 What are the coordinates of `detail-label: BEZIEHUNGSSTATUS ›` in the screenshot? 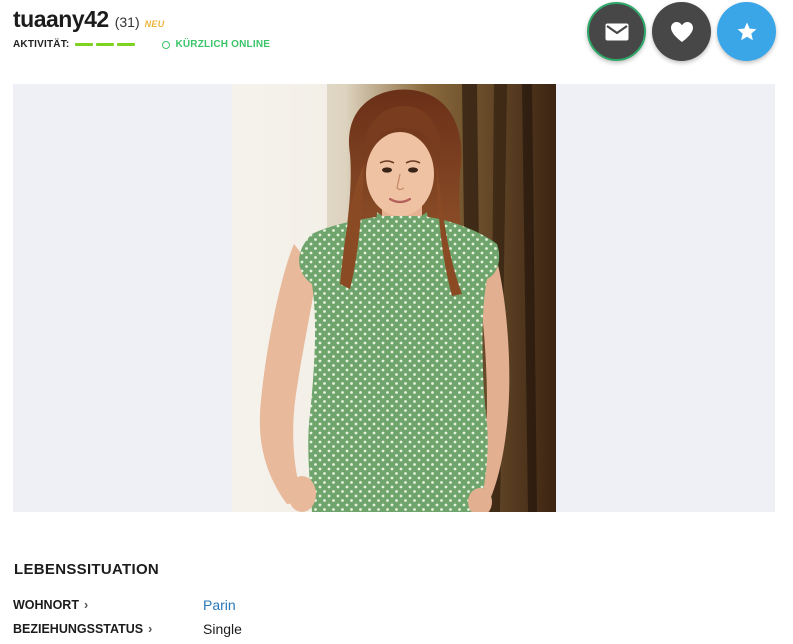 It's located at (108, 629).